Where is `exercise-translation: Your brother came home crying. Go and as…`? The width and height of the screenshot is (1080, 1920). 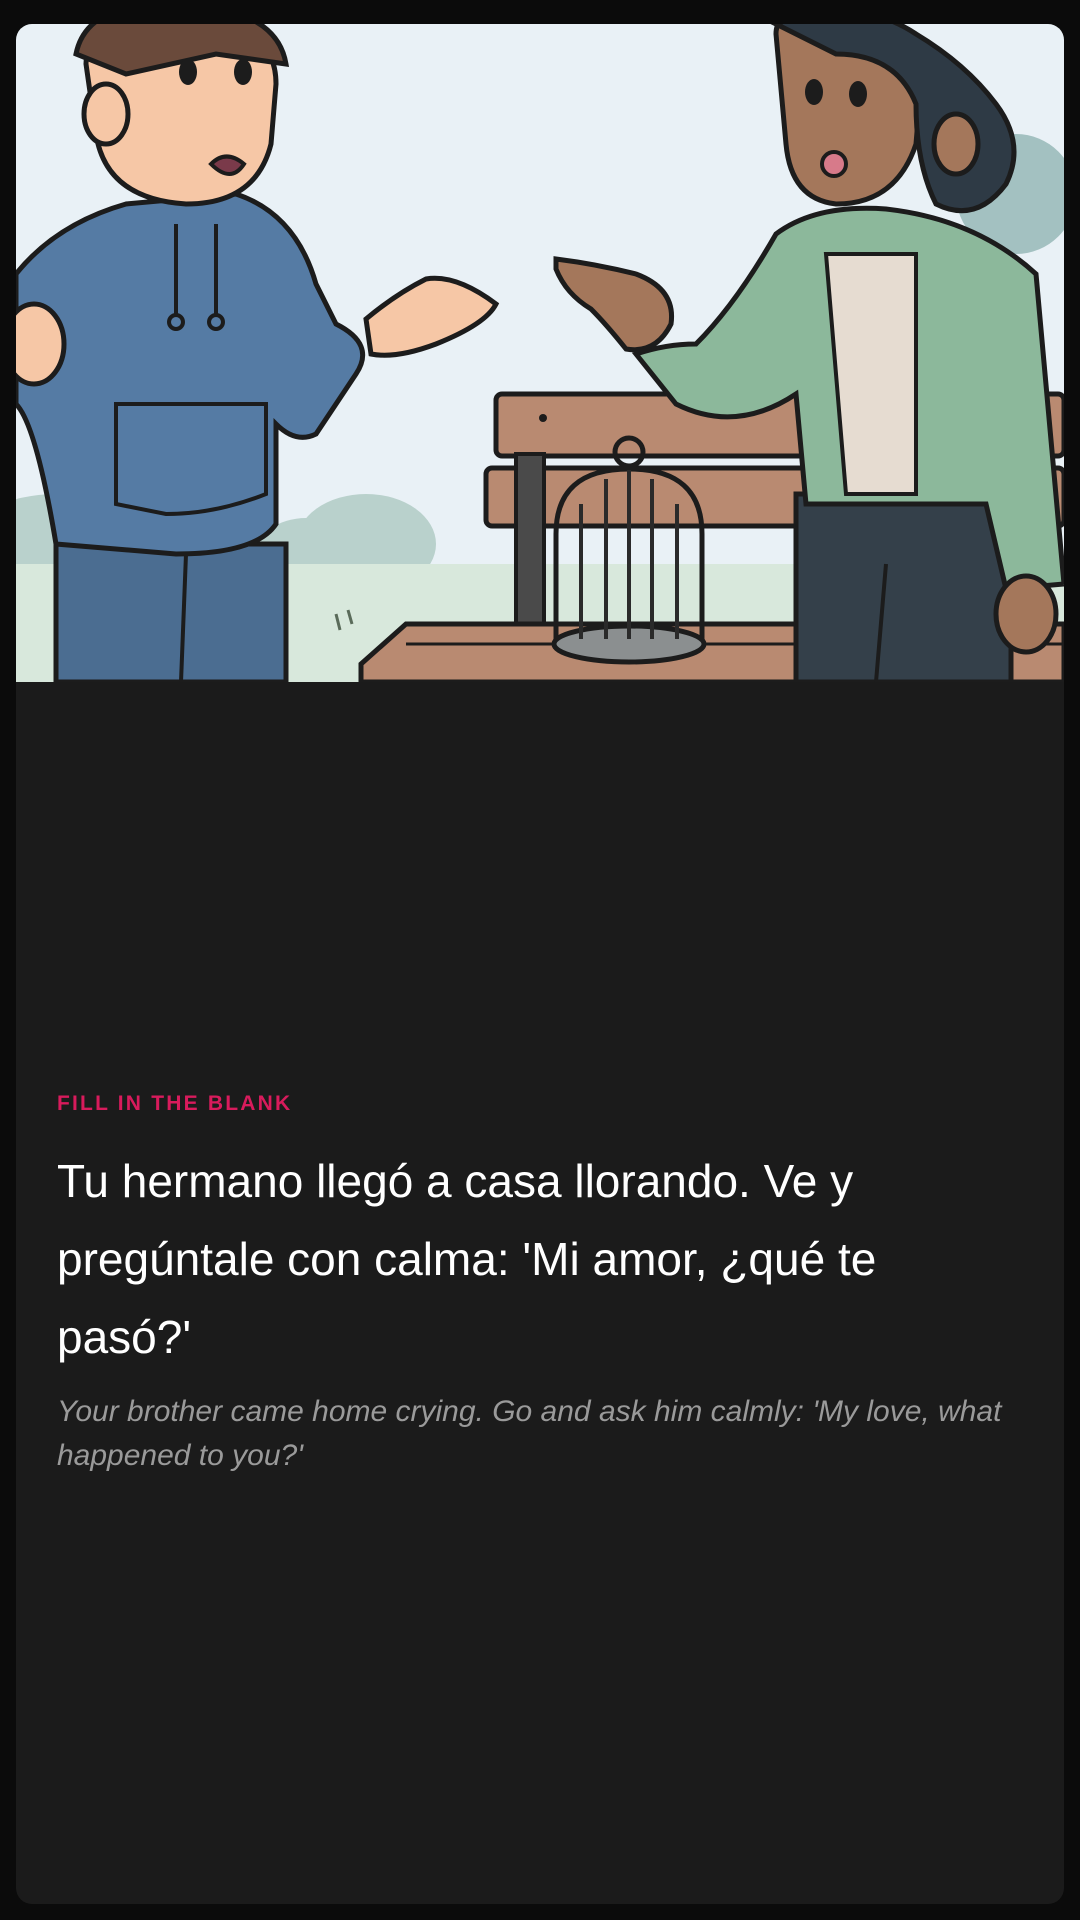
exercise-translation: Your brother came home crying. Go and as… is located at coordinates (529, 1433).